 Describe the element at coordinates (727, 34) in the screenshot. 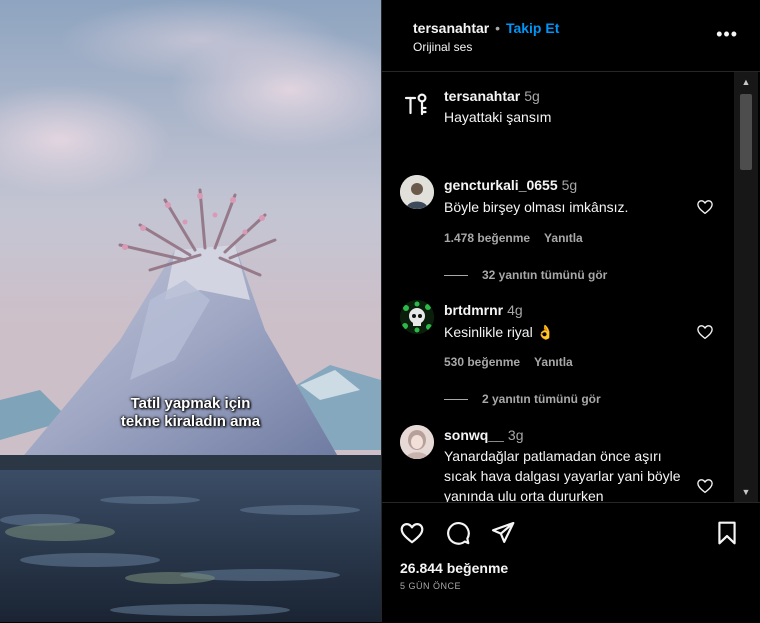

I see `more-icon: •••` at that location.